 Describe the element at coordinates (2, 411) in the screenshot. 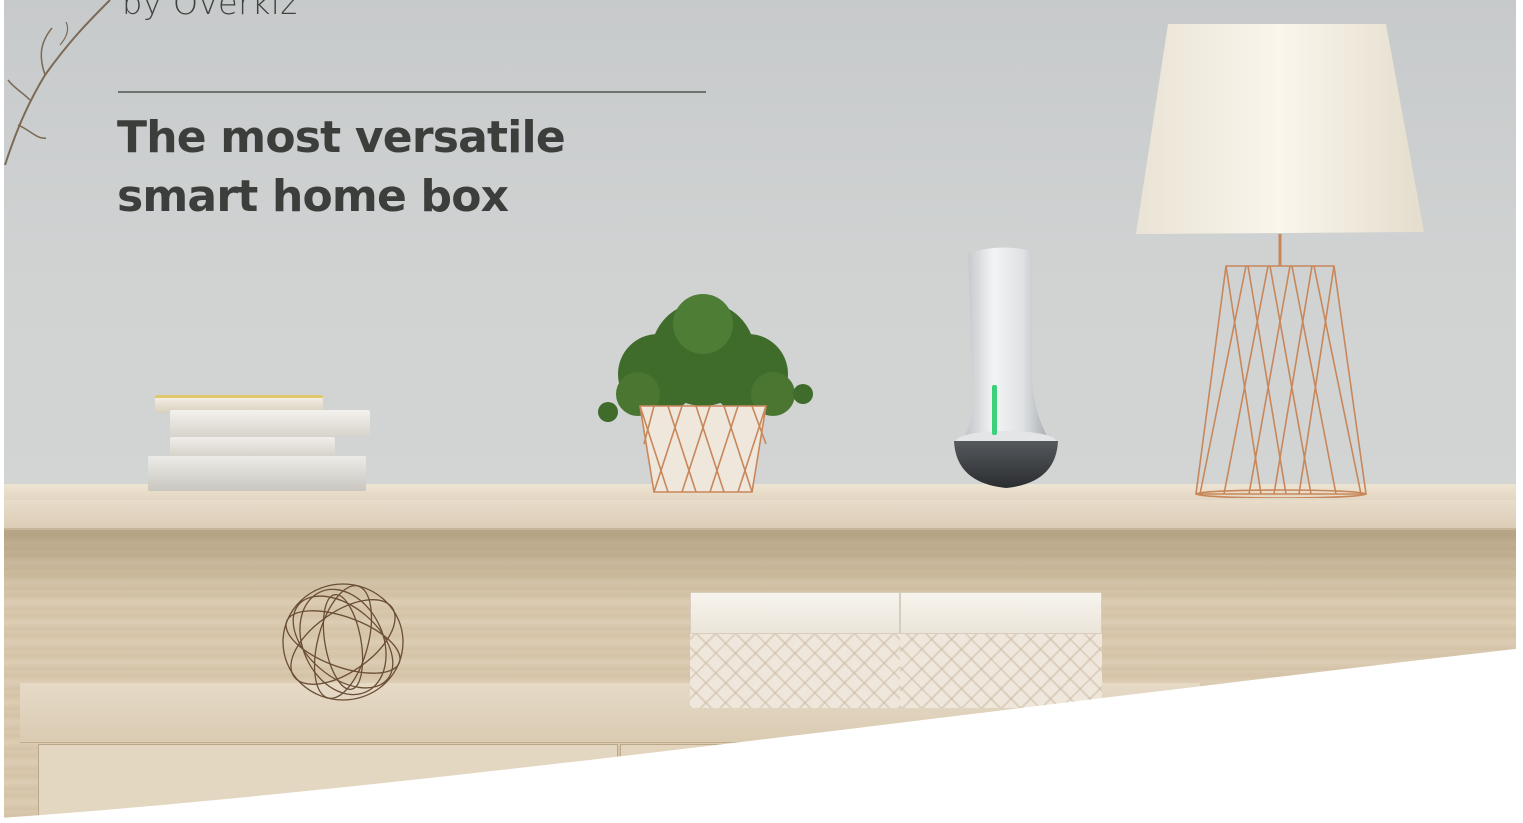

I see `left-edge` at that location.